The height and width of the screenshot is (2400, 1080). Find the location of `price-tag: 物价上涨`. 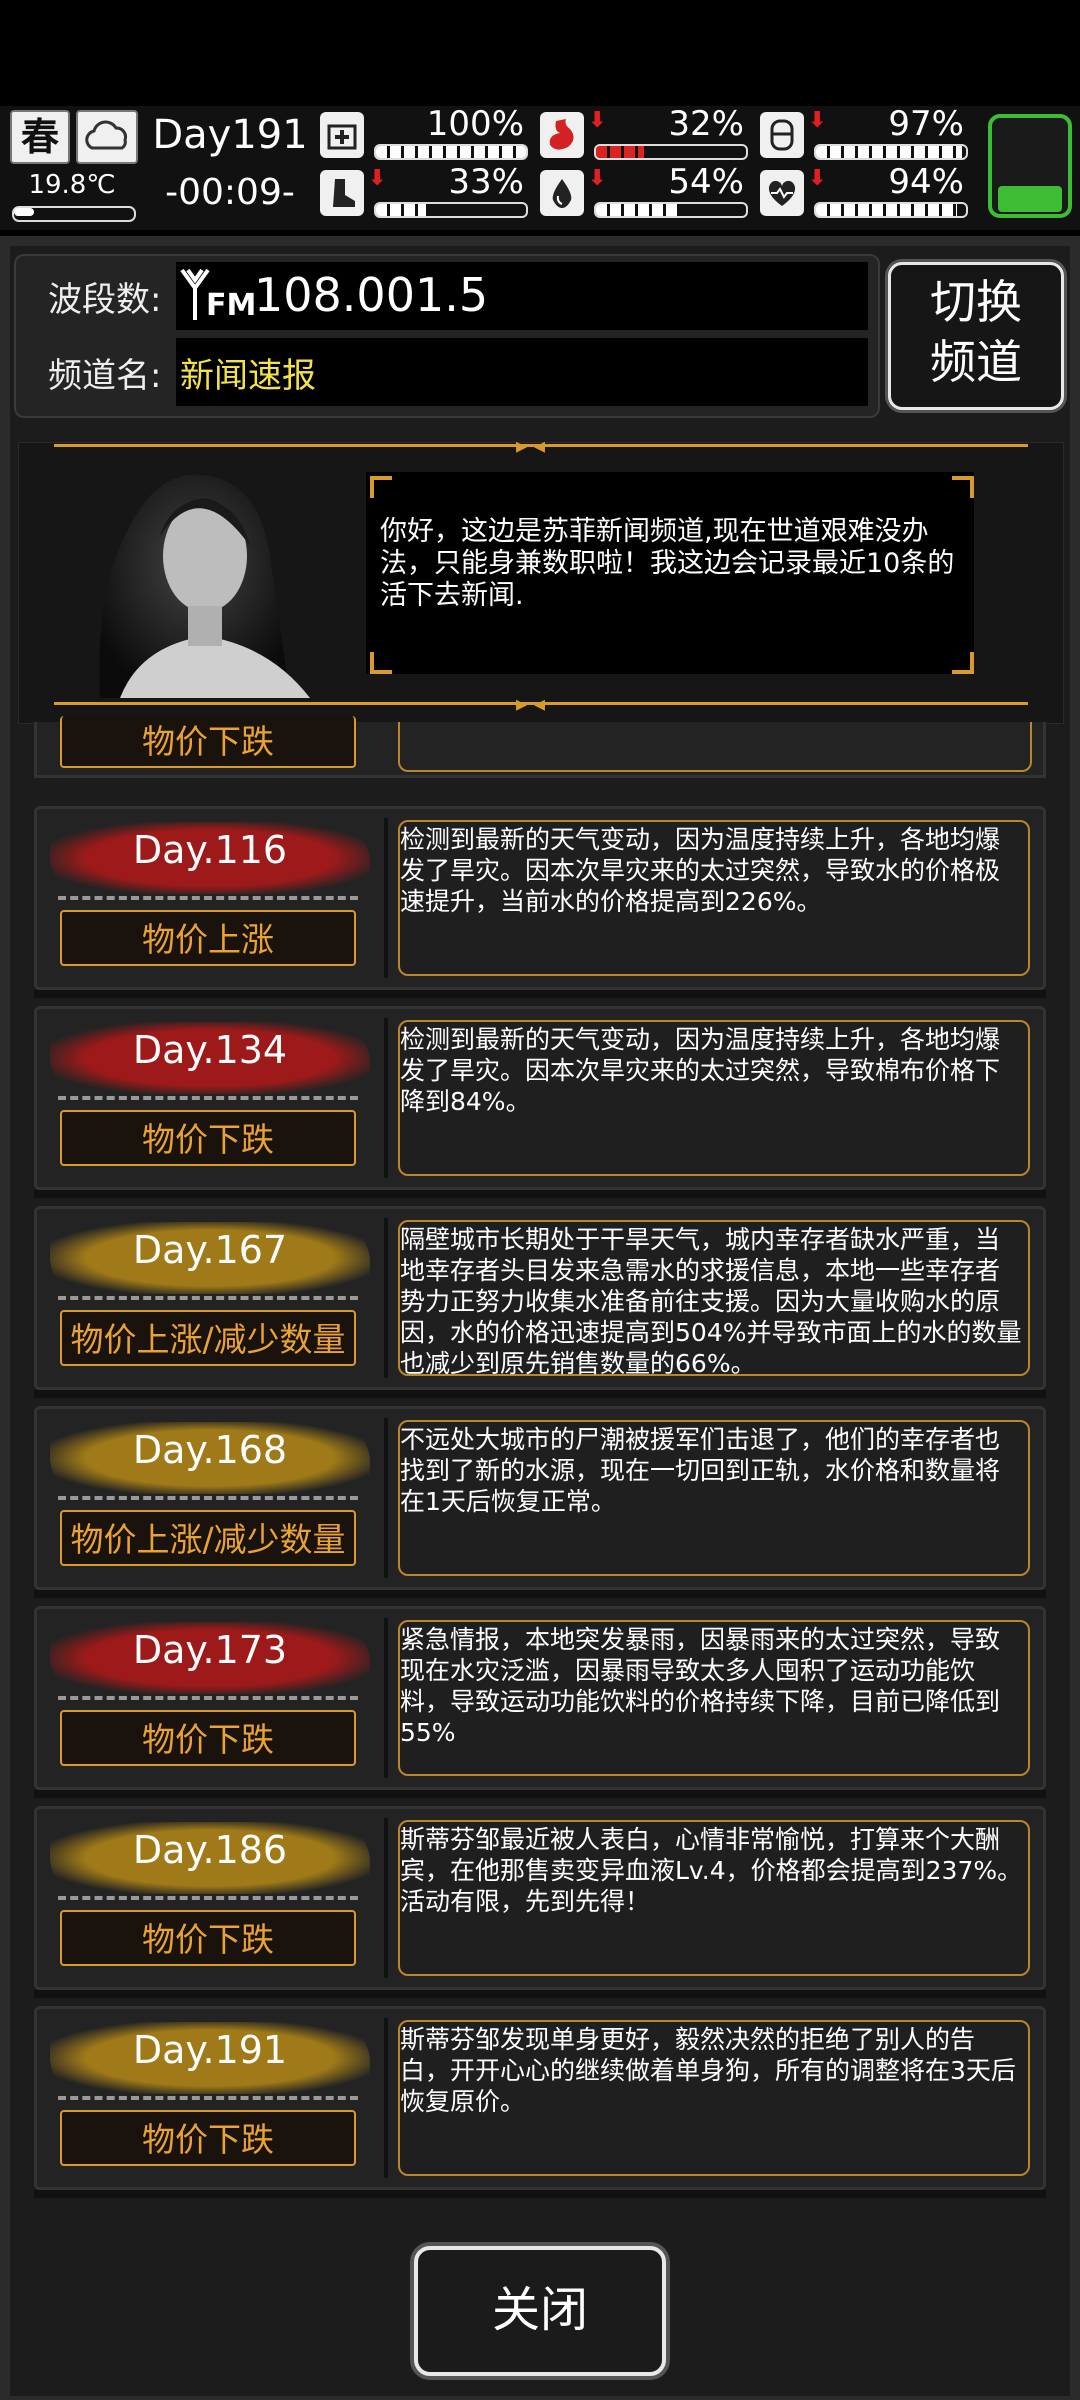

price-tag: 物价上涨 is located at coordinates (208, 938).